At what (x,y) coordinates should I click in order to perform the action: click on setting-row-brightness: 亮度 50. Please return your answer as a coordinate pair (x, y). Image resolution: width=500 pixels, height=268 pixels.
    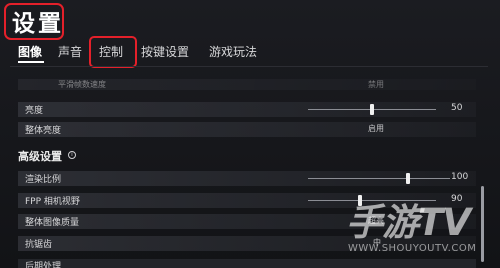
    Looking at the image, I should click on (247, 109).